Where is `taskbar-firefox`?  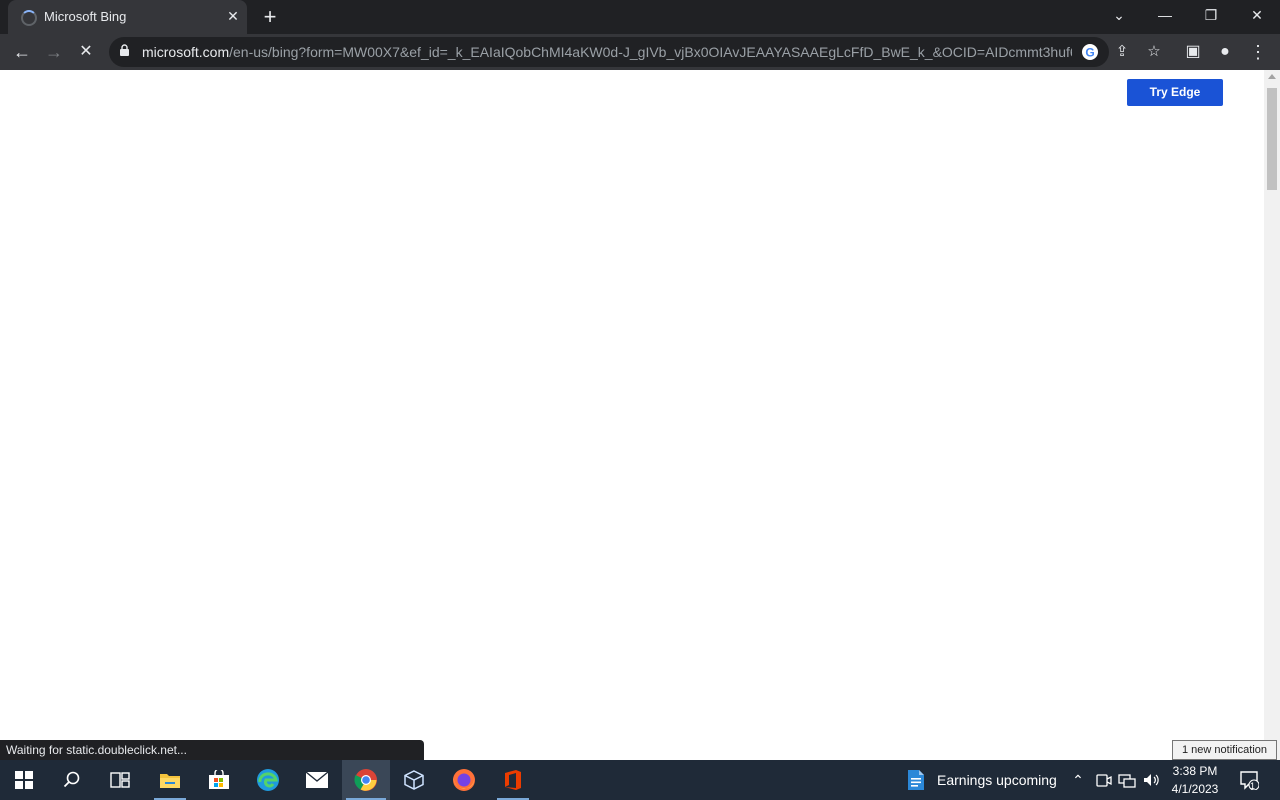
taskbar-firefox is located at coordinates (464, 780).